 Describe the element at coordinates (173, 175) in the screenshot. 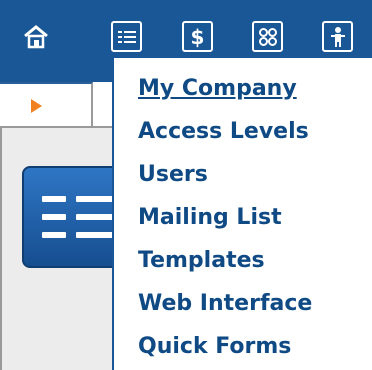

I see `menu-item-users: Users` at that location.